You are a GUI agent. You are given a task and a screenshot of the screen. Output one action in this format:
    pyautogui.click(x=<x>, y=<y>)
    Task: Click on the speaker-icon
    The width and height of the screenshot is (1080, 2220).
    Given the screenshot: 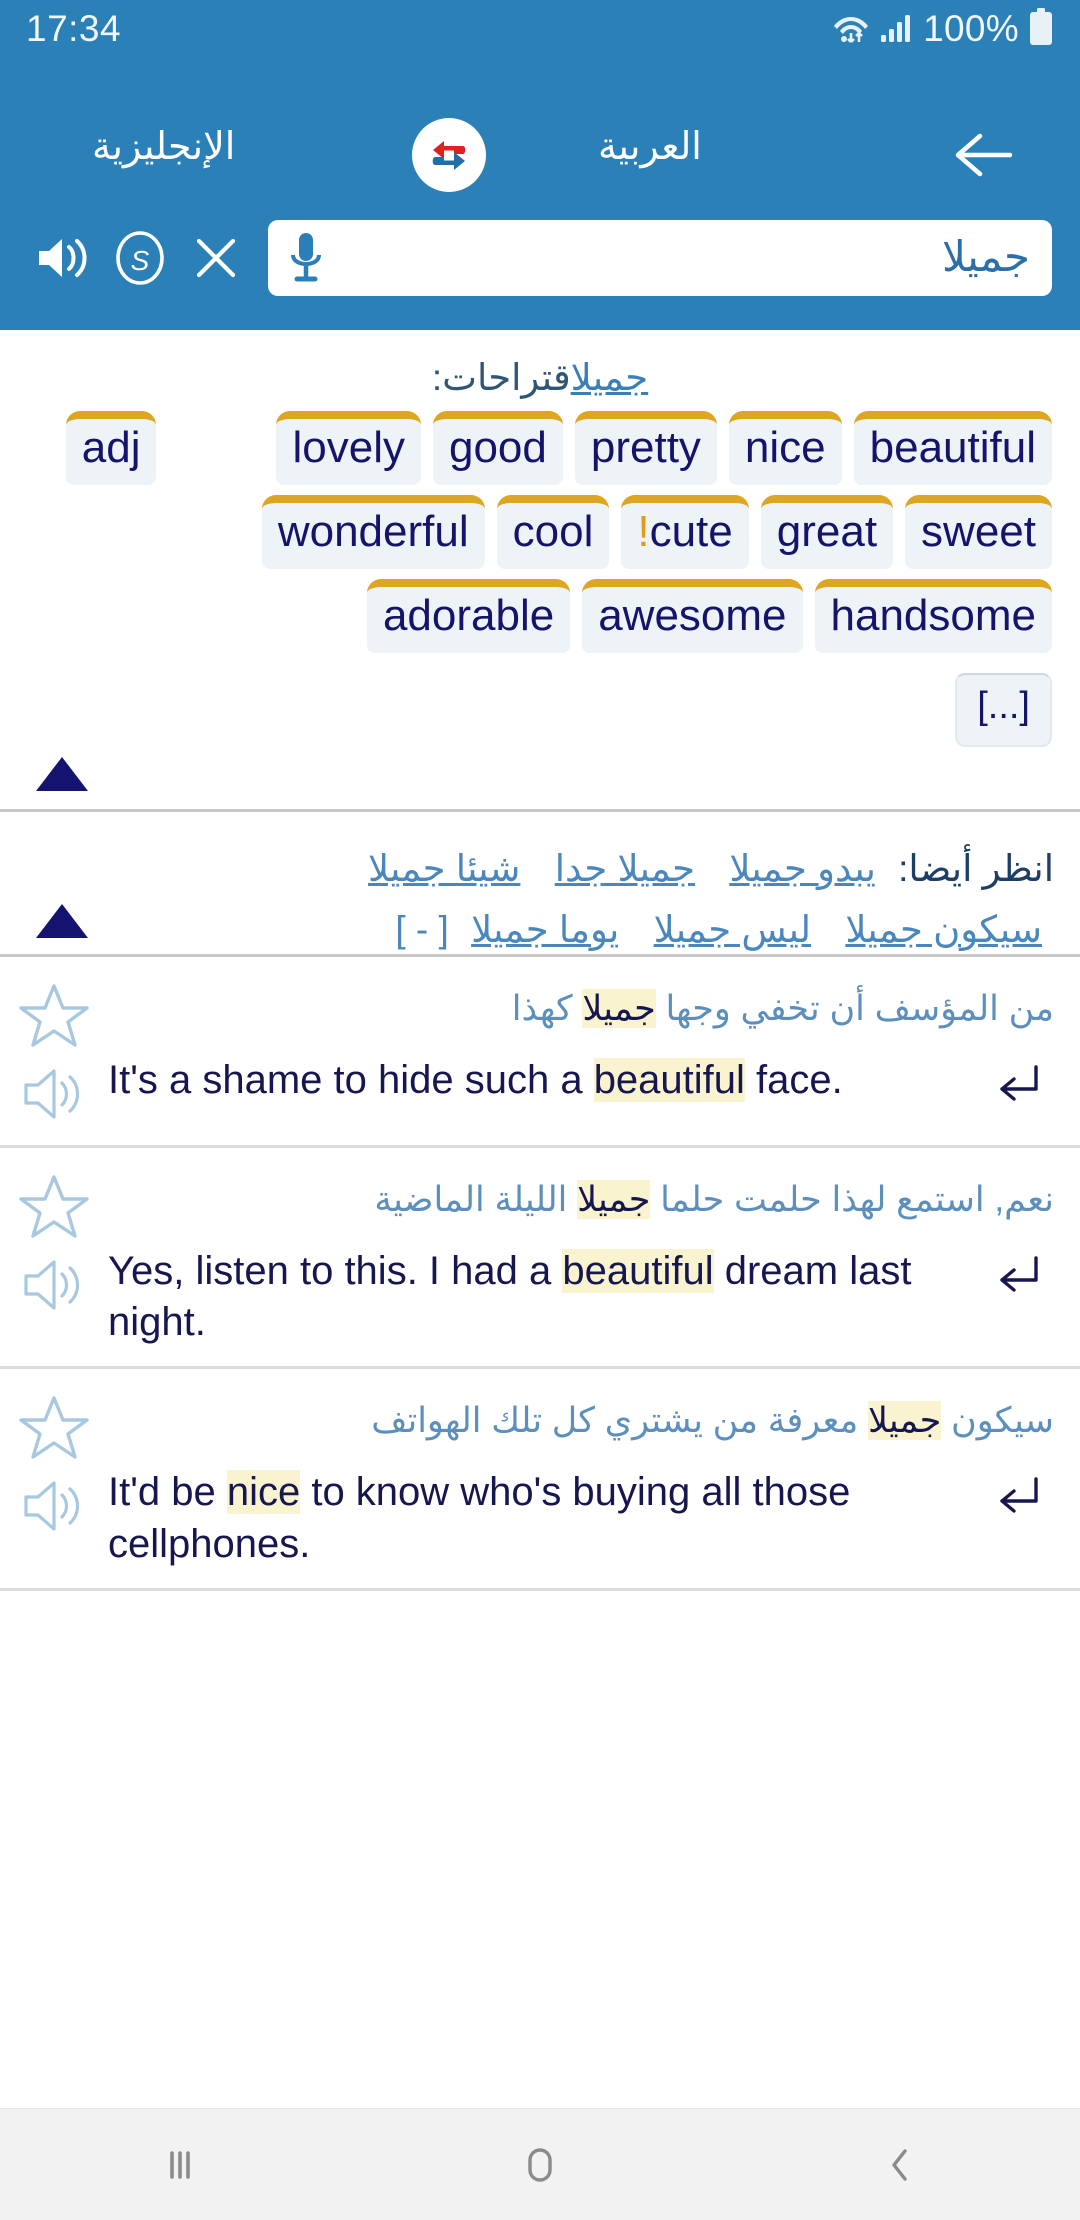 What is the action you would take?
    pyautogui.click(x=64, y=258)
    